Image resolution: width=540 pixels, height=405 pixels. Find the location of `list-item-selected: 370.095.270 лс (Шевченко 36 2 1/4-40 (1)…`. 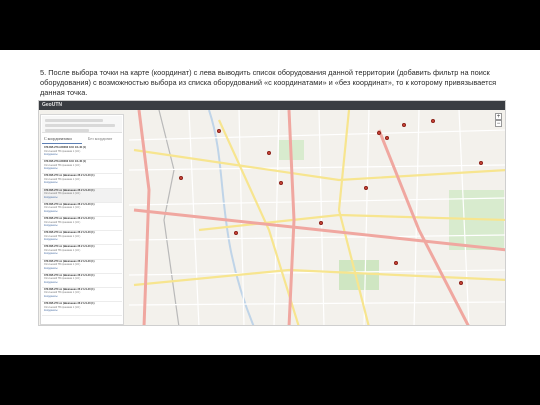

list-item-selected: 370.095.270 лс (Шевченко 36 2 1/4-40 (1)… is located at coordinates (82, 195).